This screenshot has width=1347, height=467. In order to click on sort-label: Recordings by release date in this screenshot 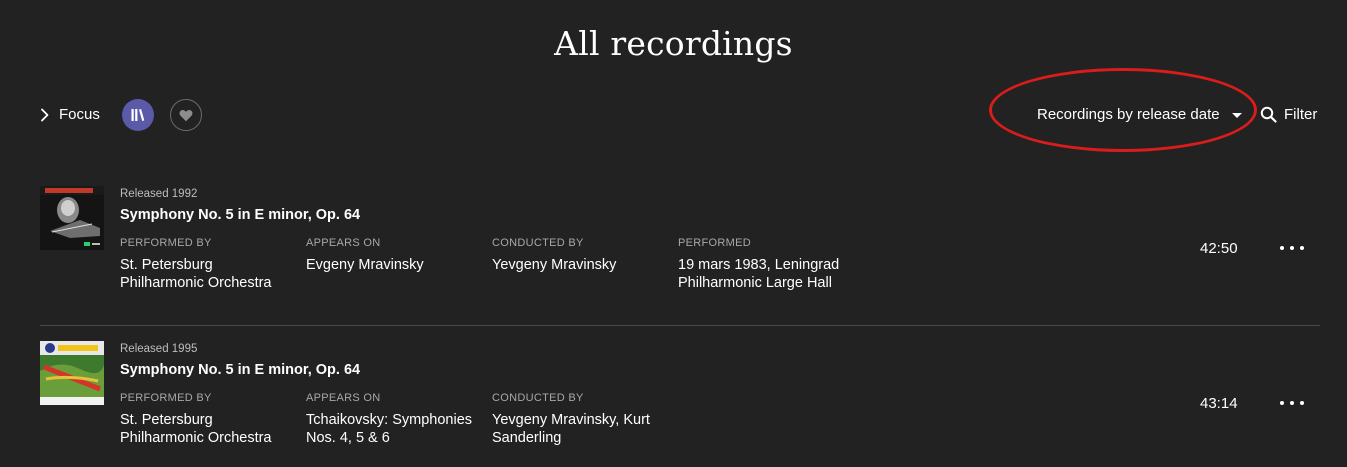, I will do `click(1128, 114)`.